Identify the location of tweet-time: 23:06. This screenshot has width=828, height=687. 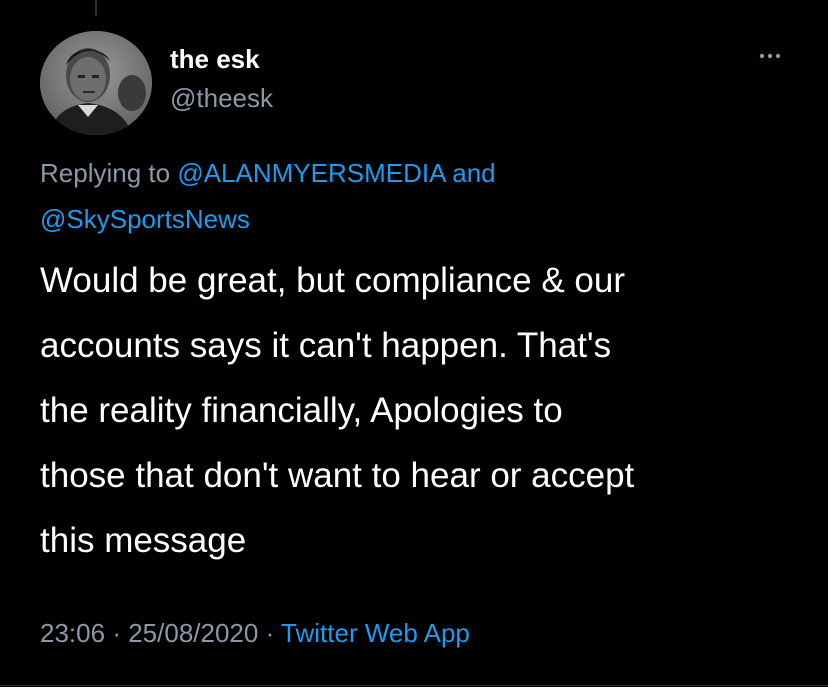
(72, 633).